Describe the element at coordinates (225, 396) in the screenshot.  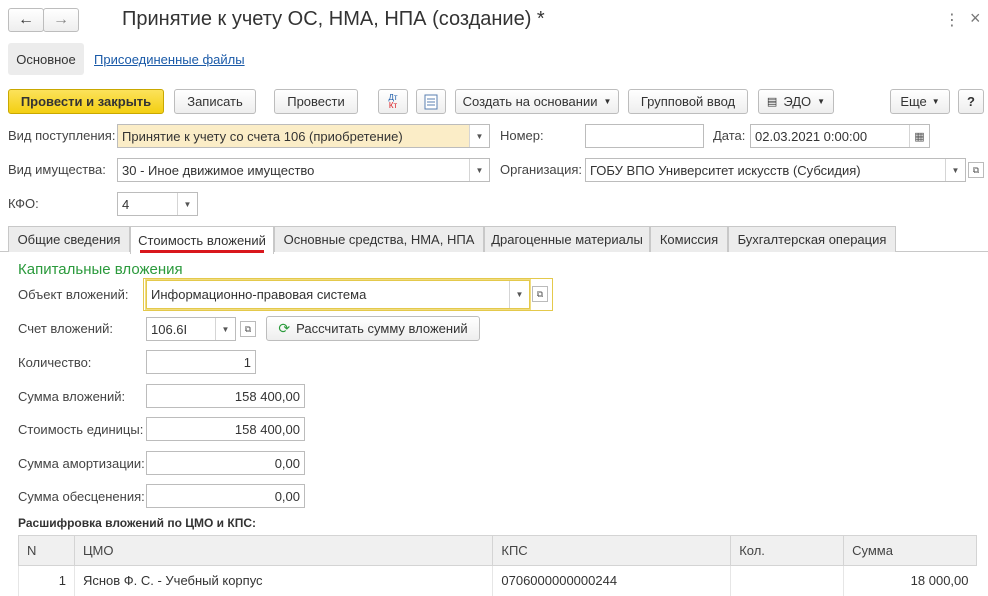
I see `investment-sum-input: 158 400,00` at that location.